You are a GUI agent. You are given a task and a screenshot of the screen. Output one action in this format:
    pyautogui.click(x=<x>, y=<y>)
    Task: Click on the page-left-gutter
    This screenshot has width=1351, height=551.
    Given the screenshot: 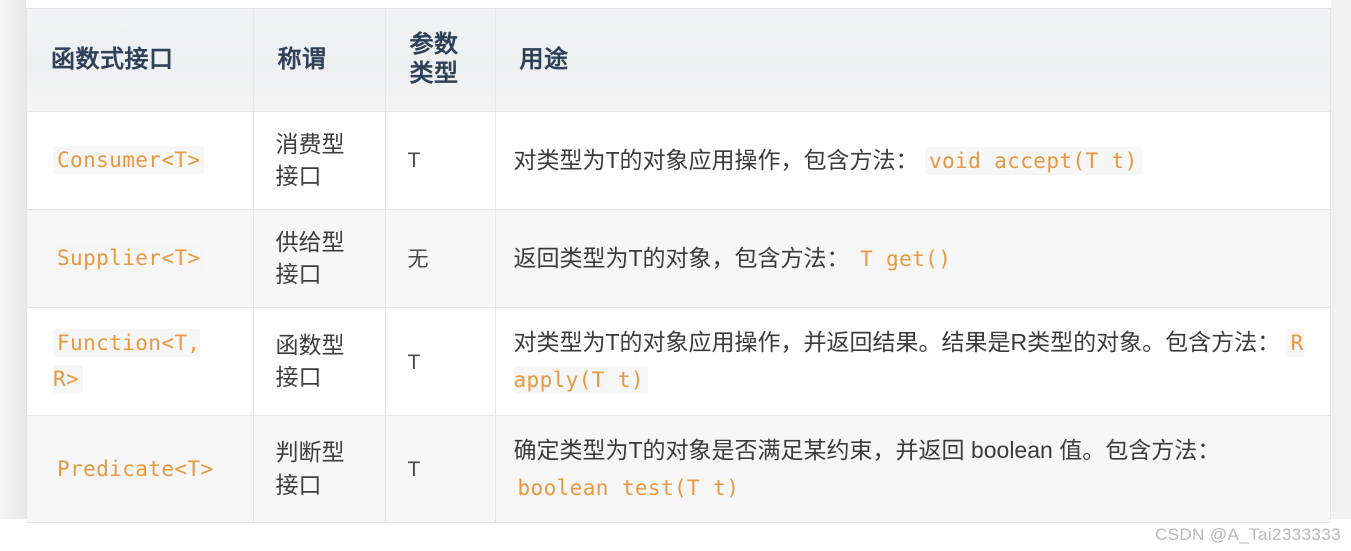 What is the action you would take?
    pyautogui.click(x=13, y=259)
    